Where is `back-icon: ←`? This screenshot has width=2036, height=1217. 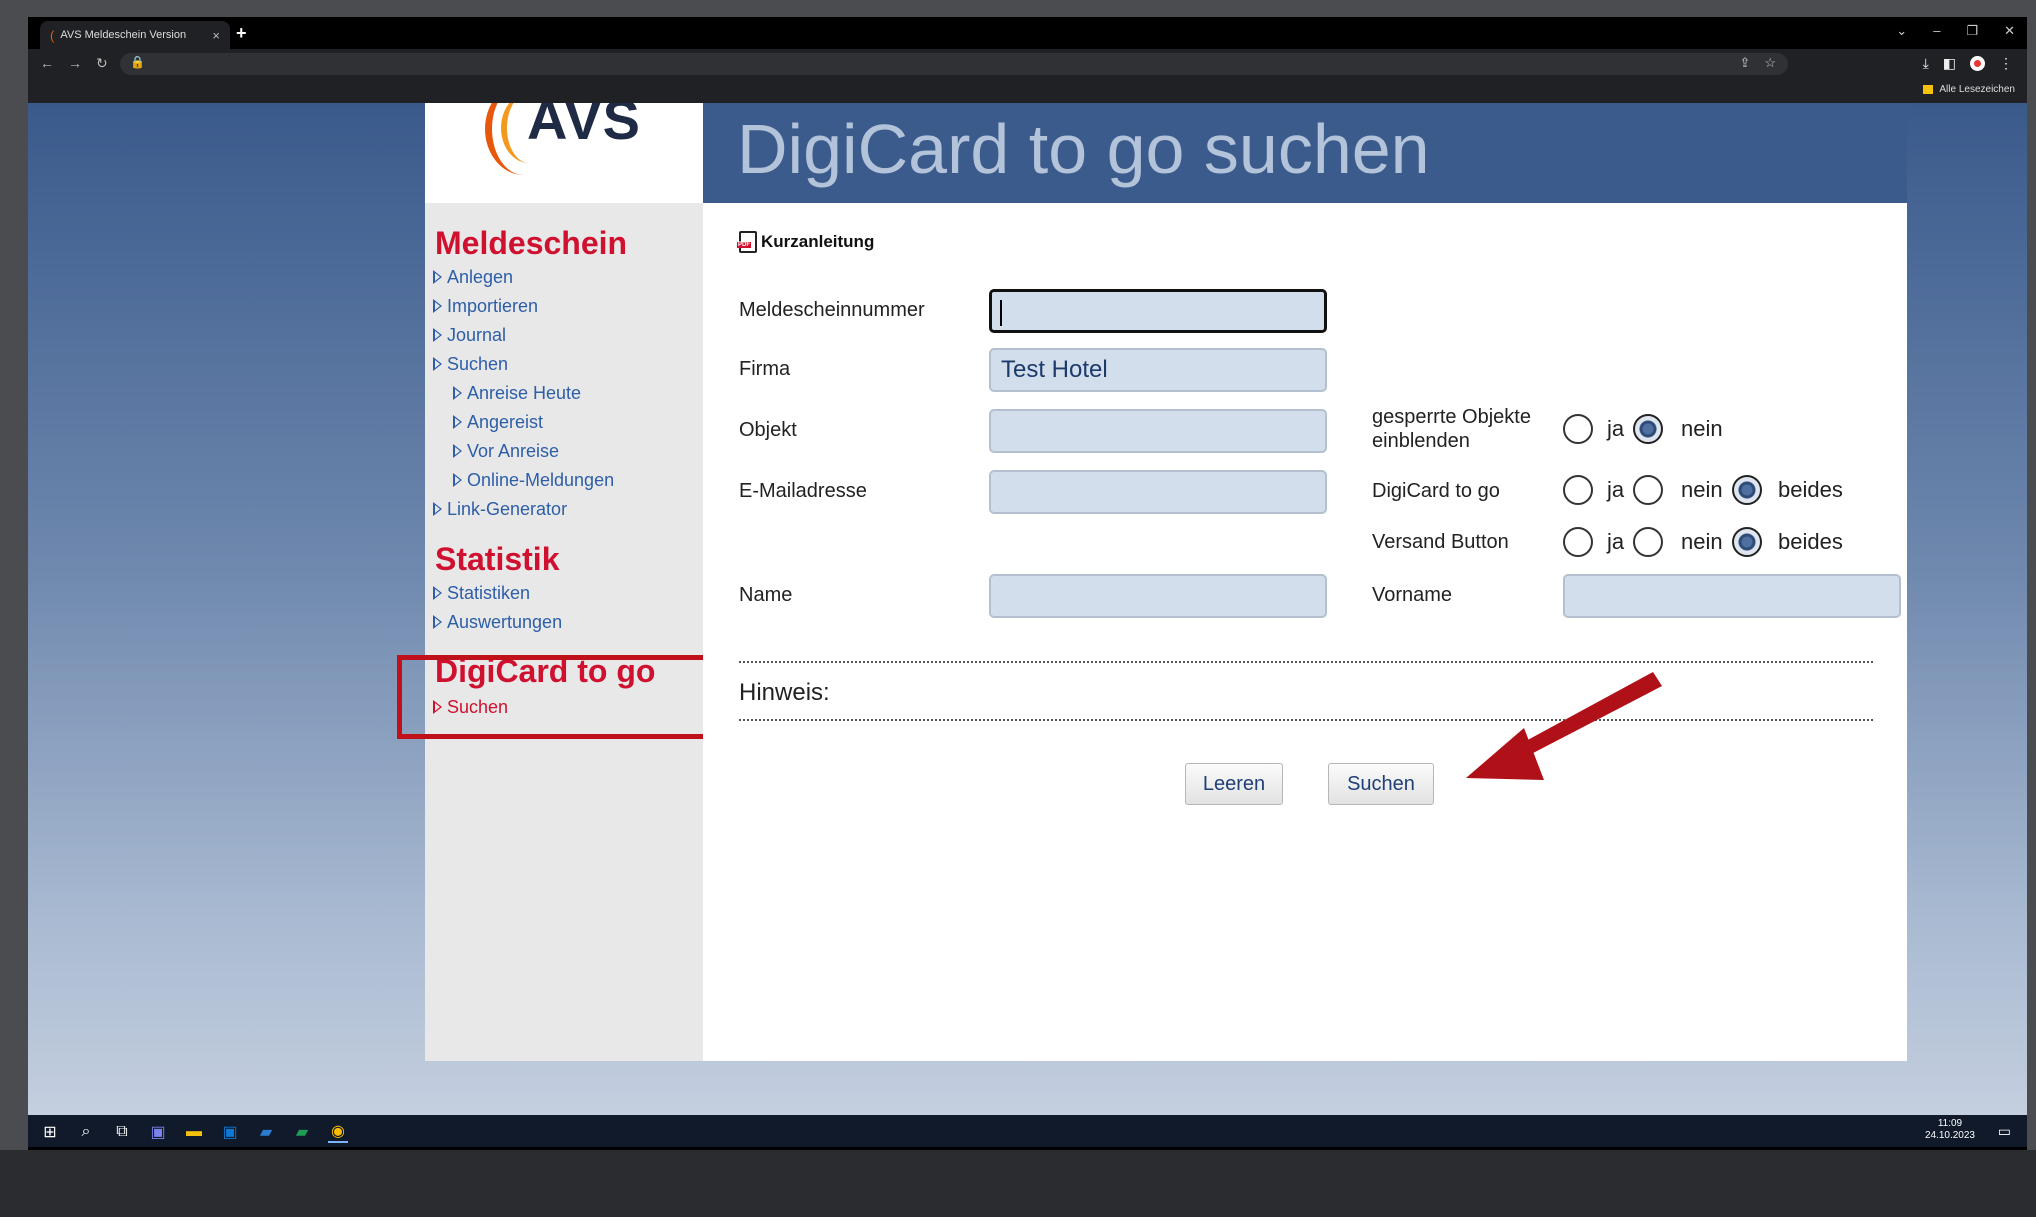
back-icon: ← is located at coordinates (47, 63).